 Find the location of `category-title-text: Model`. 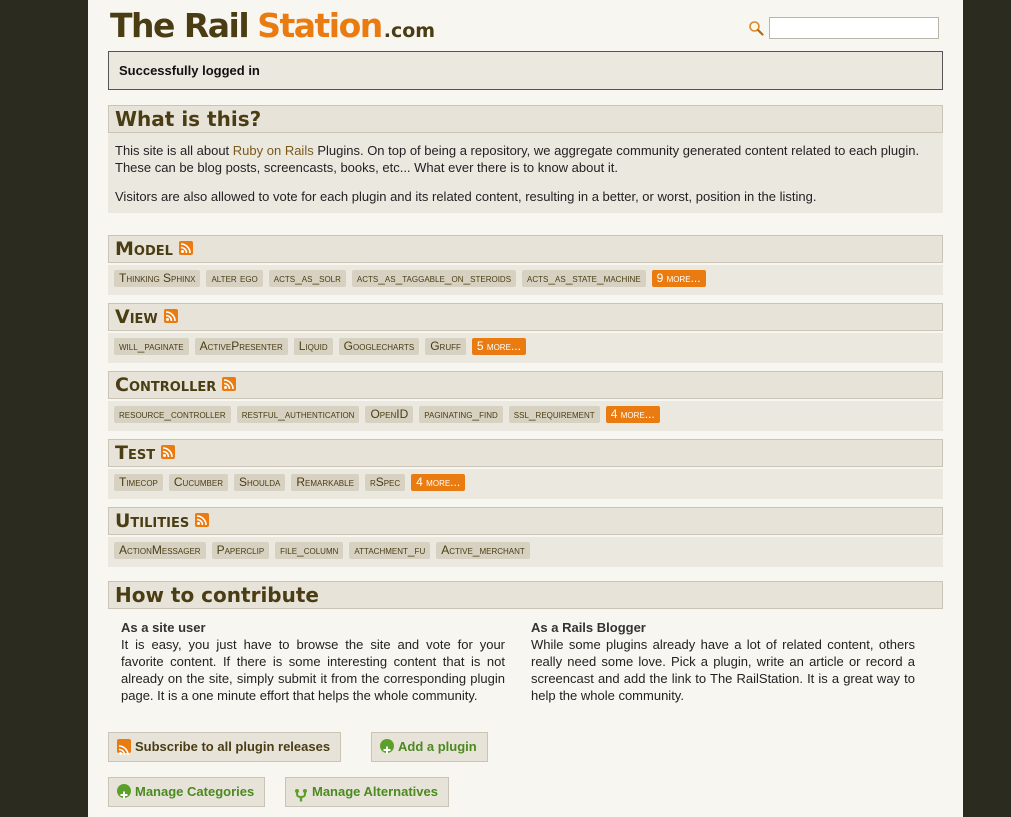

category-title-text: Model is located at coordinates (144, 249).